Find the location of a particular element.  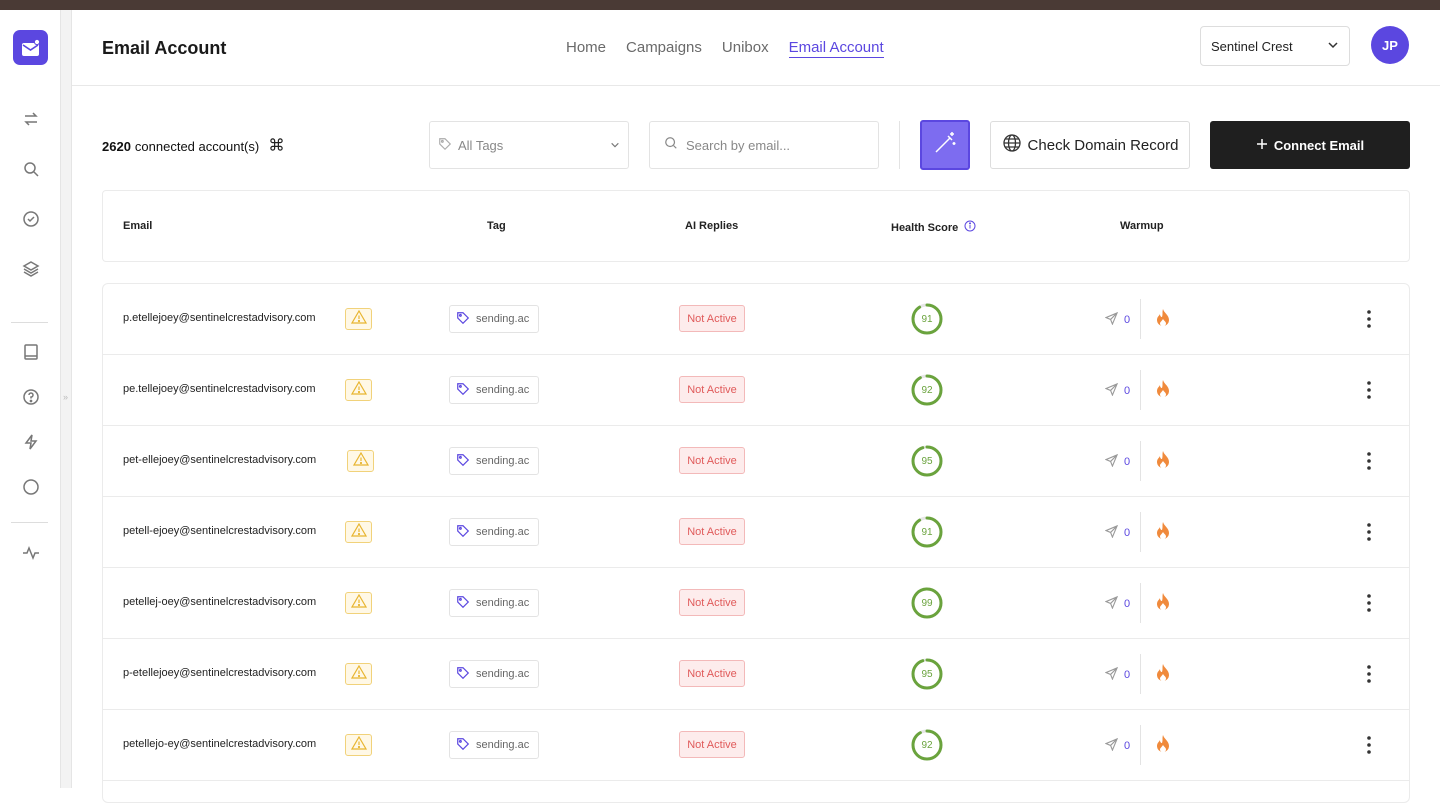

tags-filter-value: All Tags is located at coordinates (481, 145).